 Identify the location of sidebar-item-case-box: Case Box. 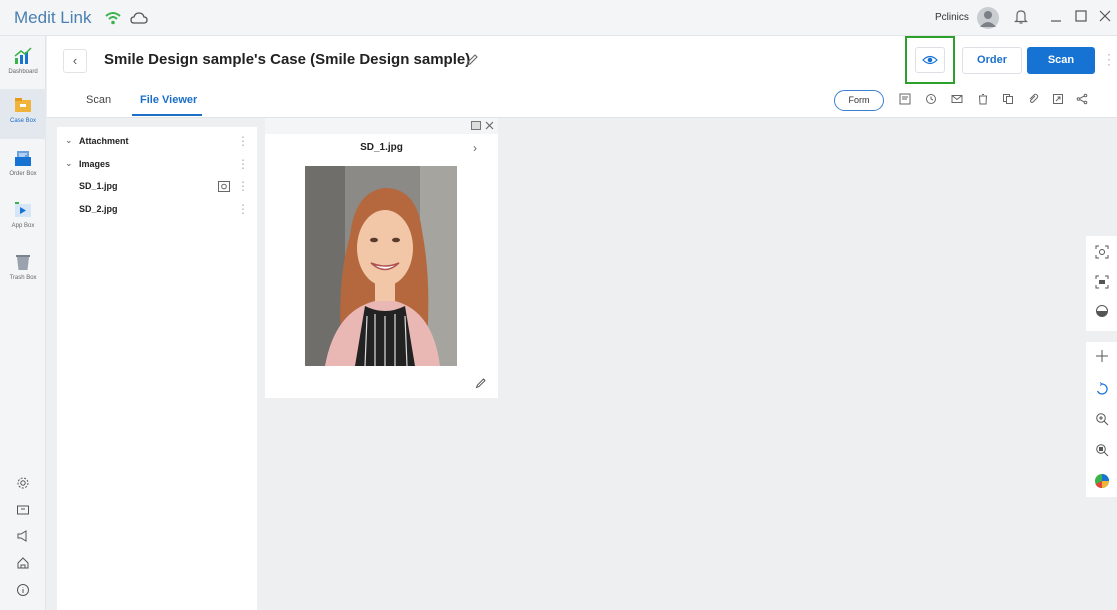
(23, 114).